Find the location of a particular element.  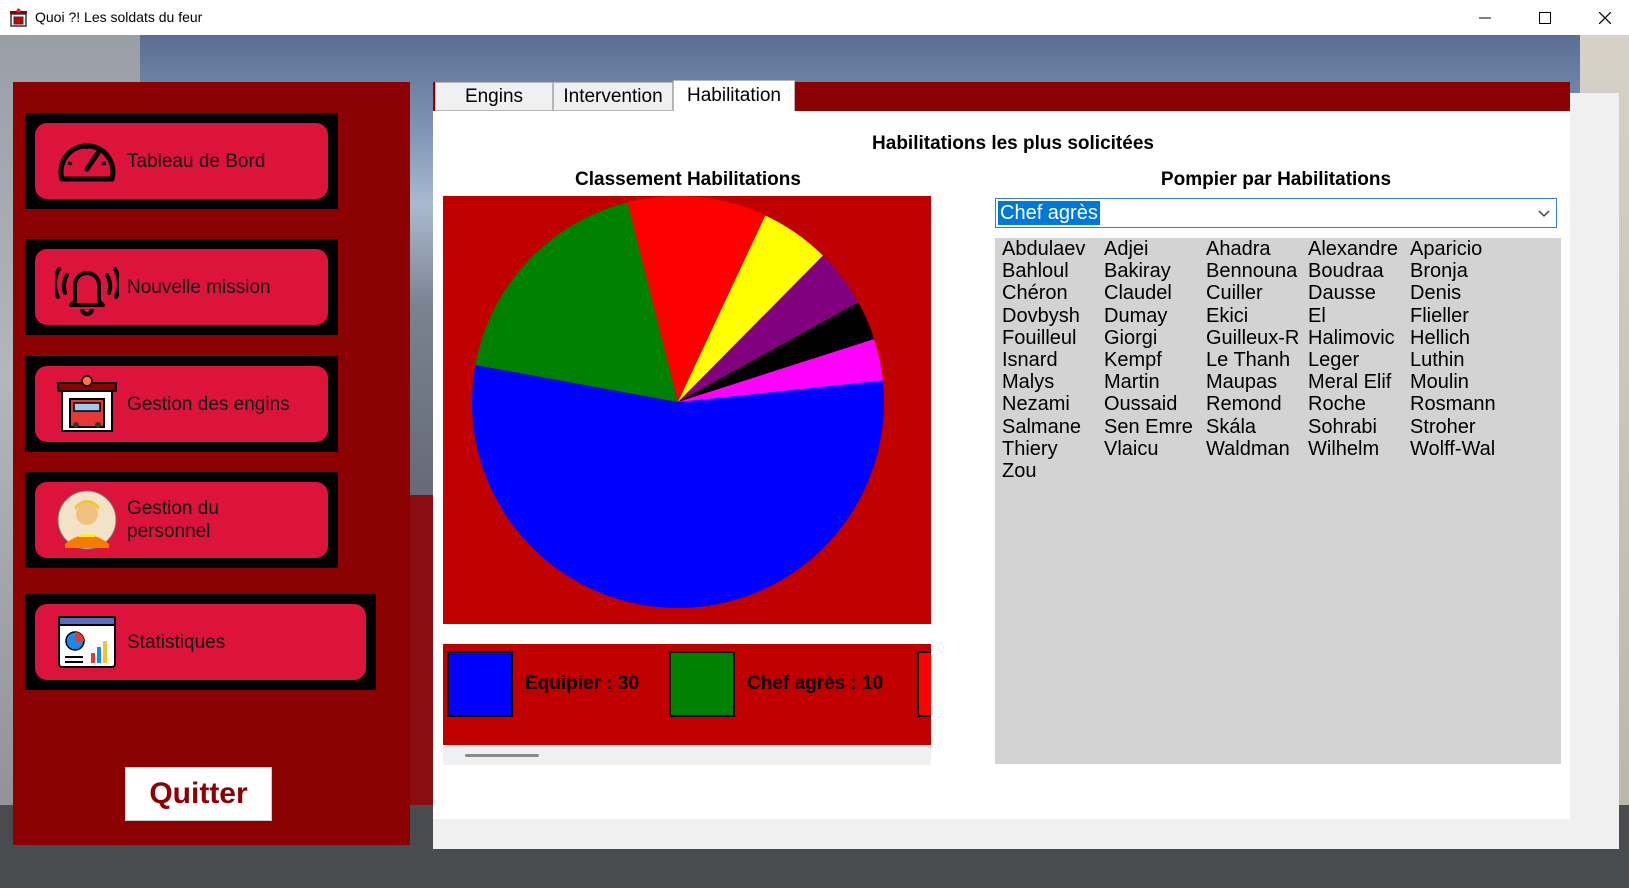

nav-frame-mission: Nouvelle mission is located at coordinates (181, 287).